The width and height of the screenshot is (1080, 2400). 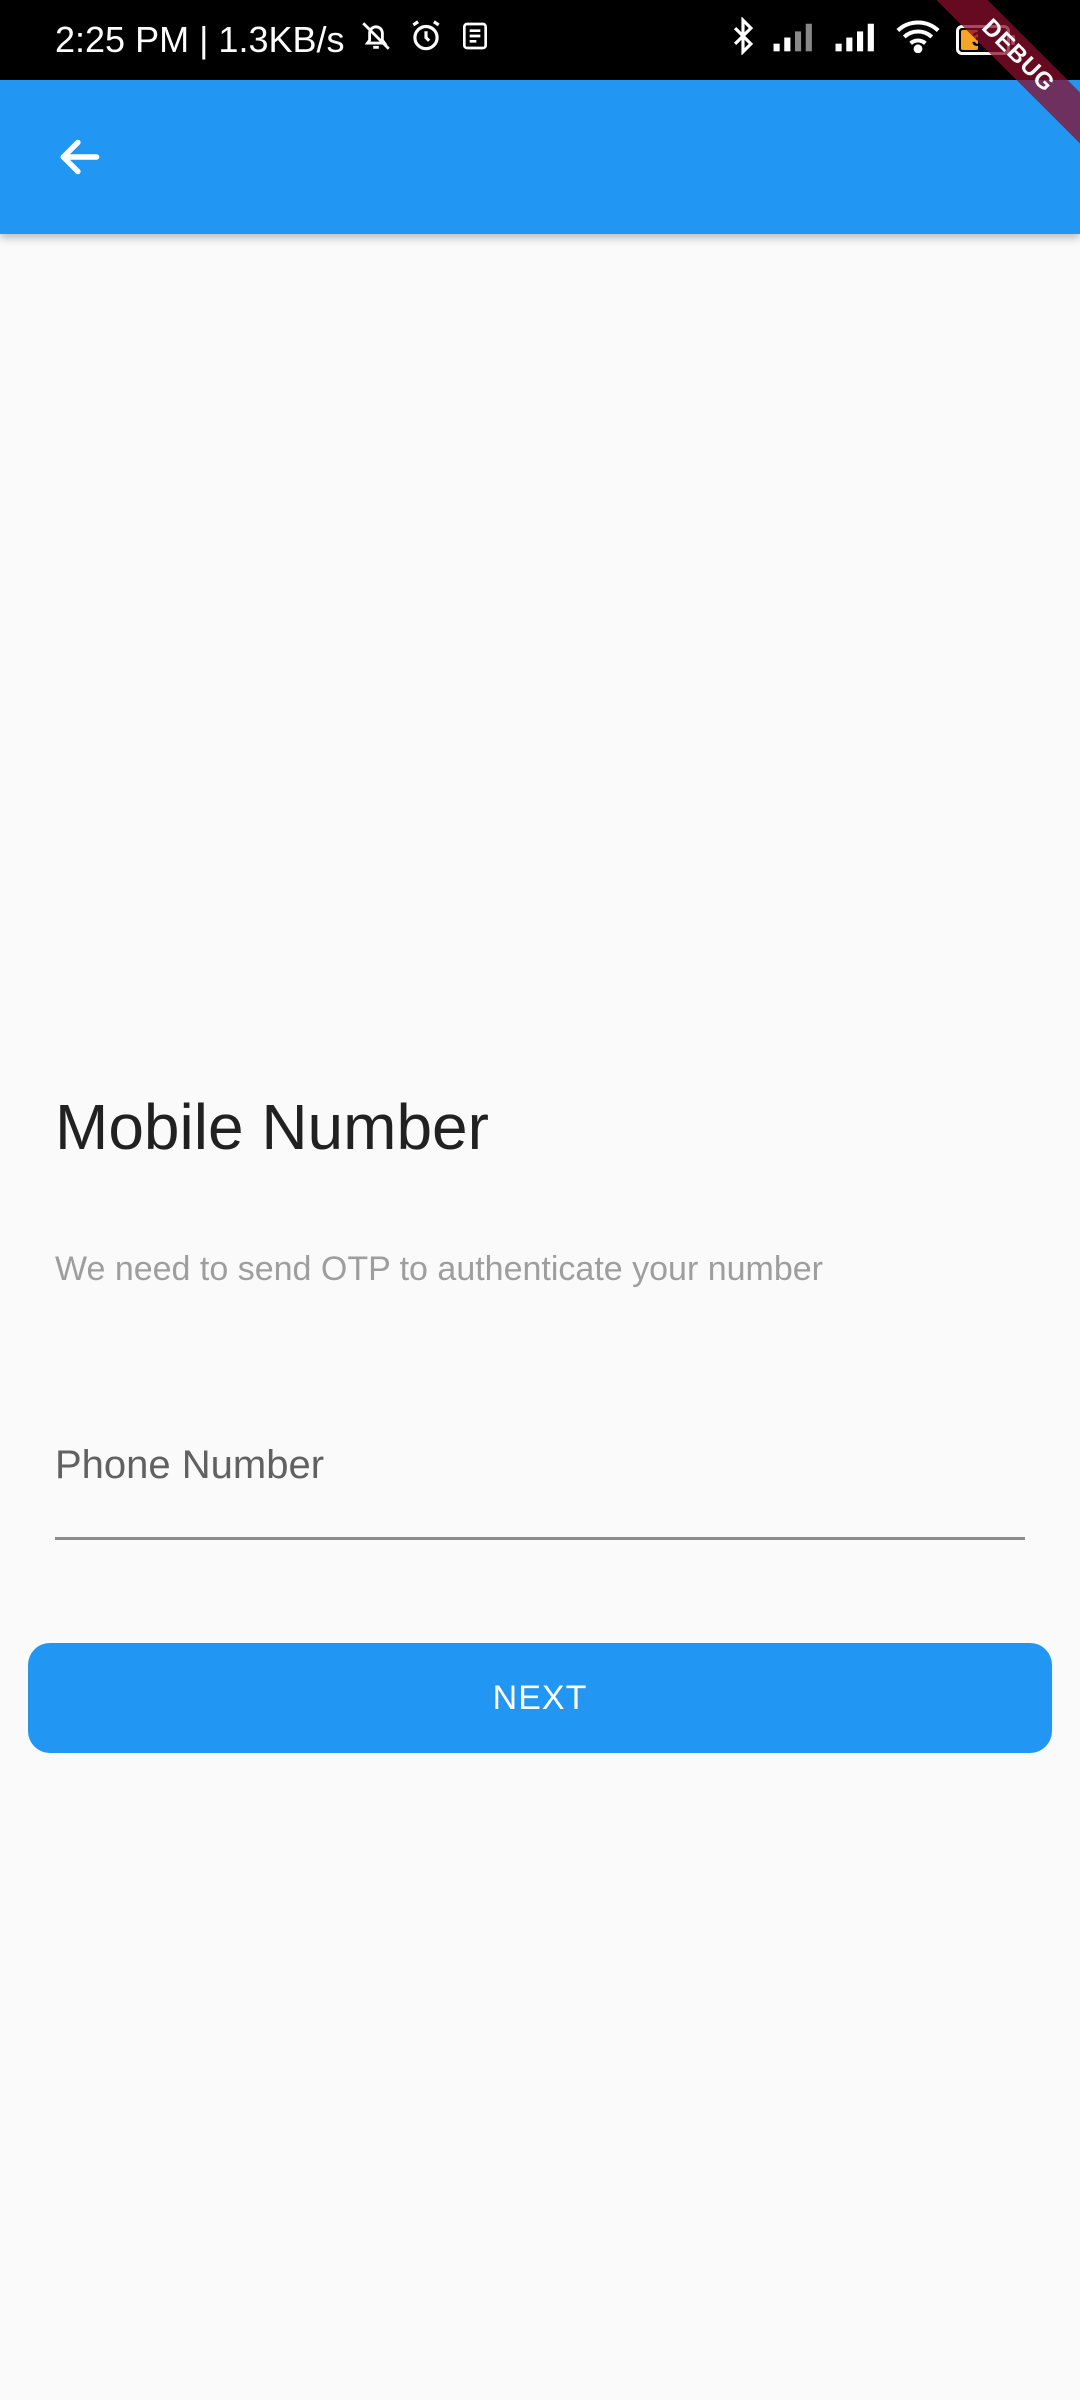 I want to click on battery-icon: 39, so click(x=985, y=40).